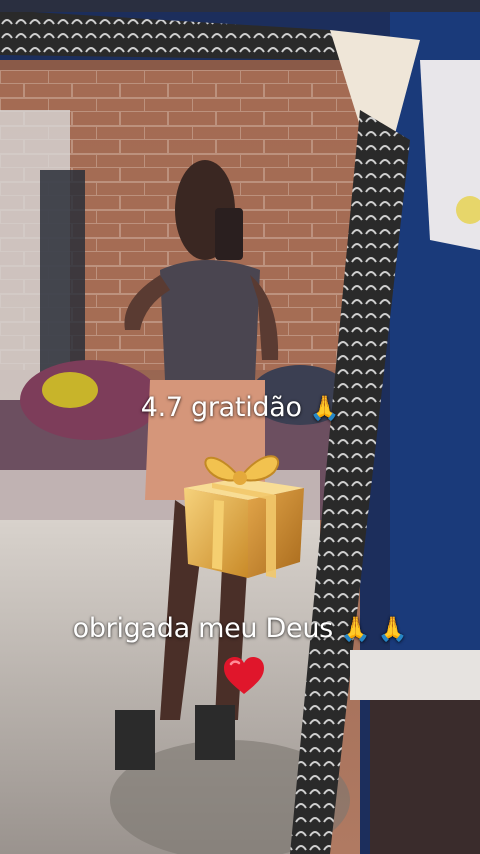  What do you see at coordinates (324, 408) in the screenshot?
I see `folded-hands-icon: 🙏` at bounding box center [324, 408].